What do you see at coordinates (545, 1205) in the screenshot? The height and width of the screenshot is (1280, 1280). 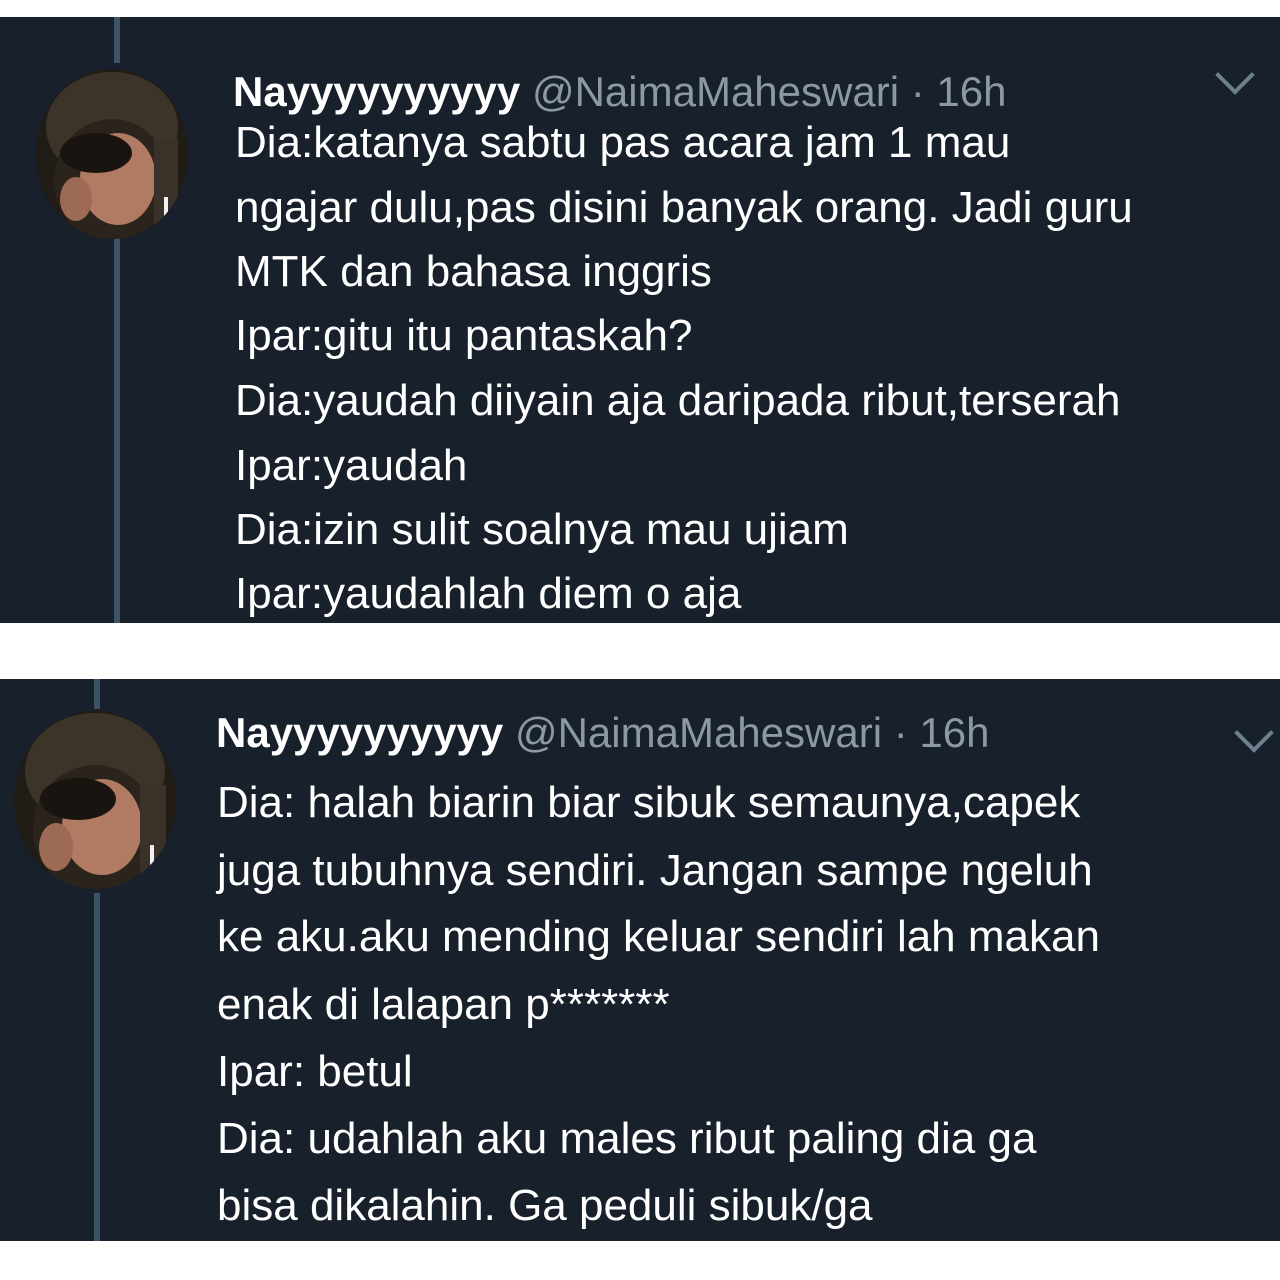 I see `tweet-line: bisa dikalahin. Ga peduli sibuk/ga` at bounding box center [545, 1205].